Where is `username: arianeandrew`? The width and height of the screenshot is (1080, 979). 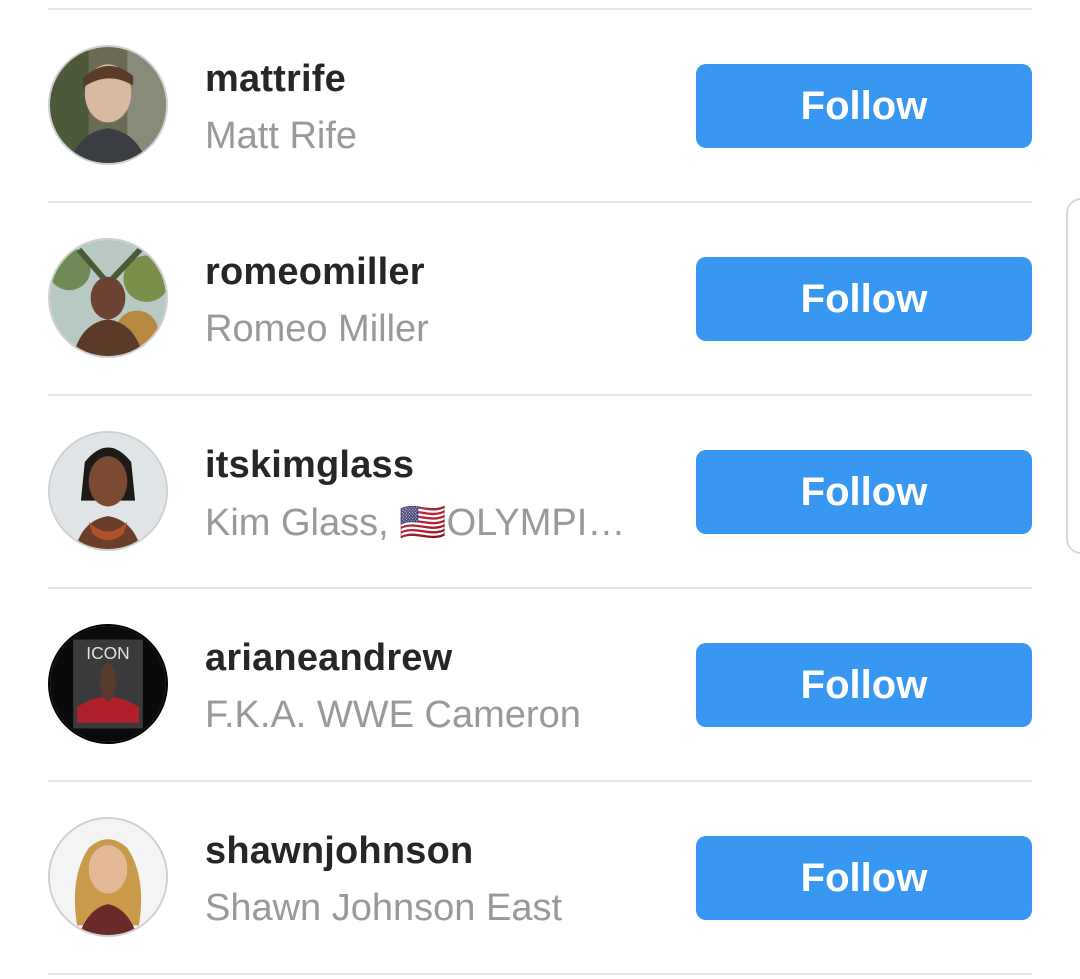
username: arianeandrew is located at coordinates (328, 658).